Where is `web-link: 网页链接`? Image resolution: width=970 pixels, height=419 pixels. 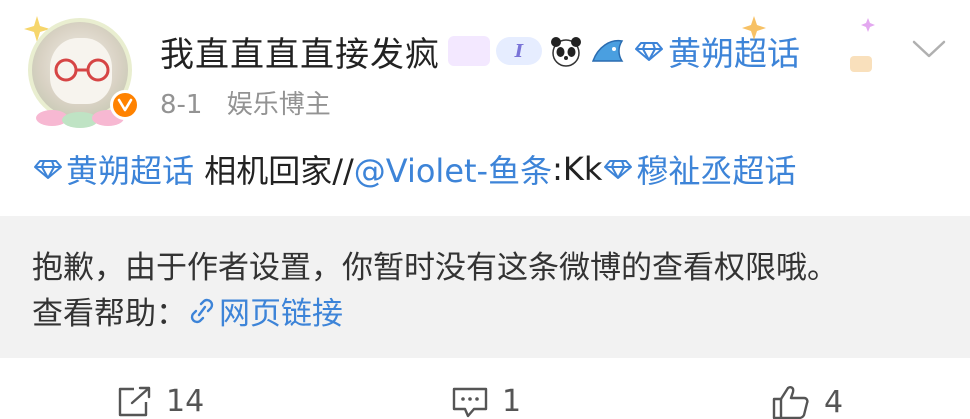 web-link: 网页链接 is located at coordinates (265, 310).